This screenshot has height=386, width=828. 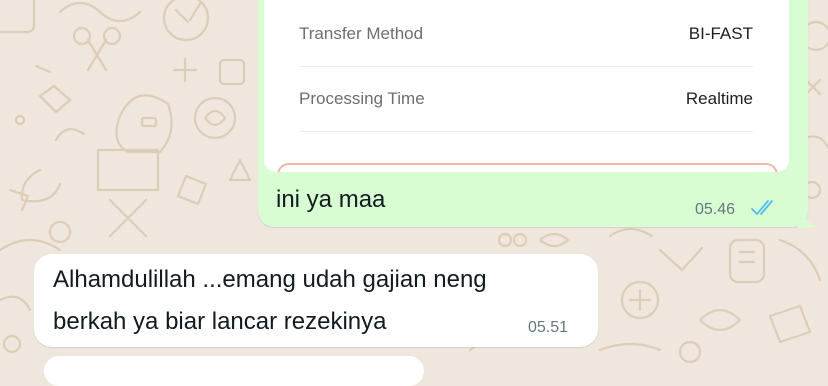 I want to click on outgoing-message-text: ini ya maa, so click(x=331, y=199).